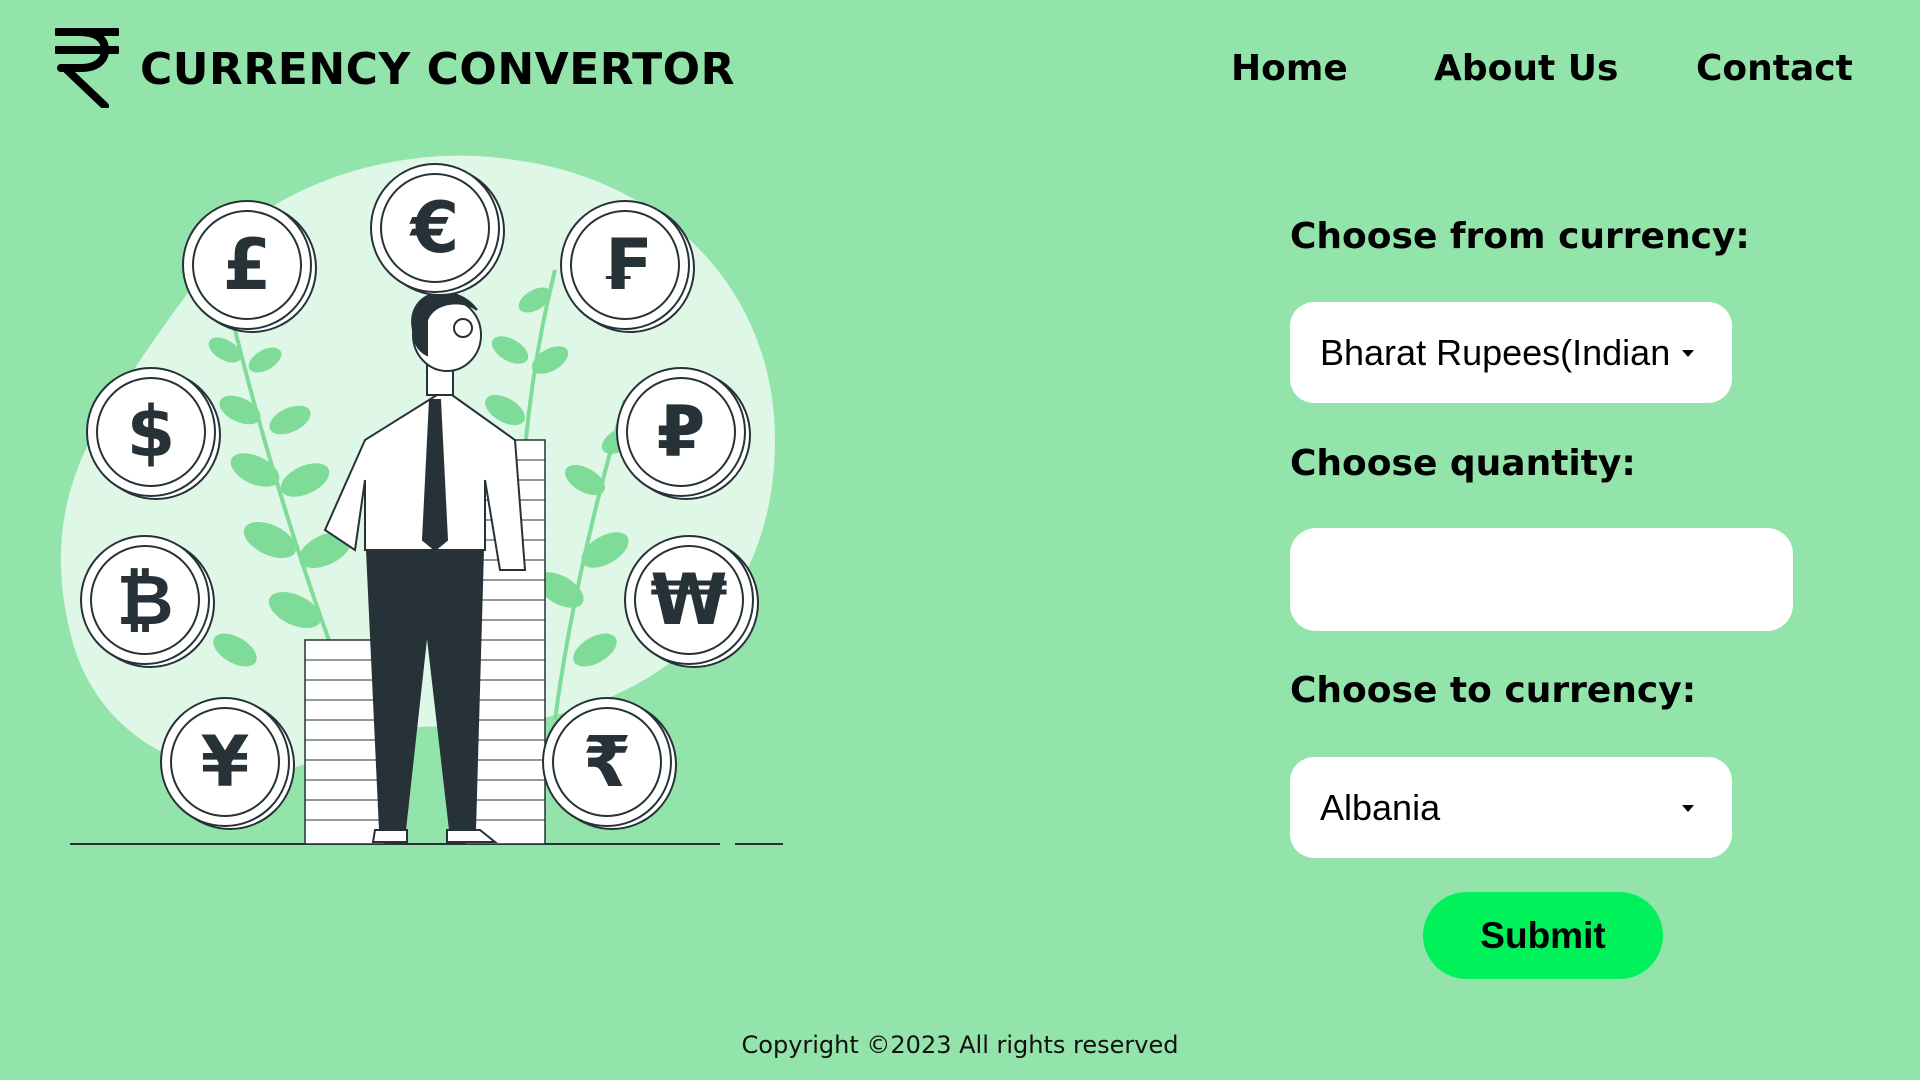 The height and width of the screenshot is (1080, 1920). I want to click on yen-coin-icon: ¥, so click(227, 763).